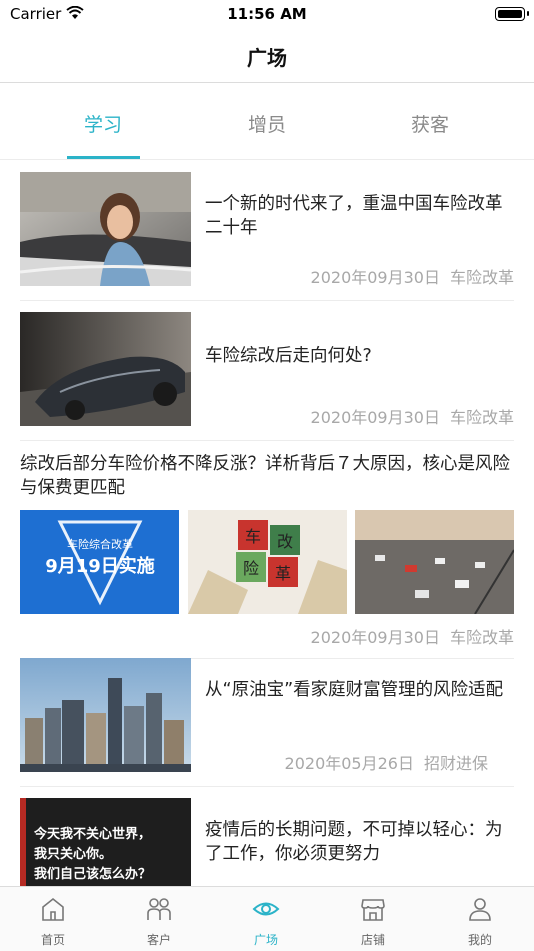 The height and width of the screenshot is (951, 534). I want to click on poster-line: 我只关心你。, so click(73, 854).